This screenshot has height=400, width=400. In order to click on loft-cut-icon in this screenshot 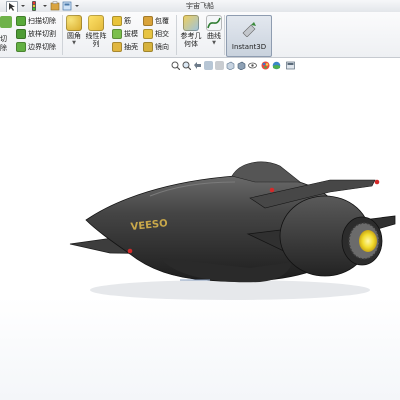, I will do `click(21, 33)`.